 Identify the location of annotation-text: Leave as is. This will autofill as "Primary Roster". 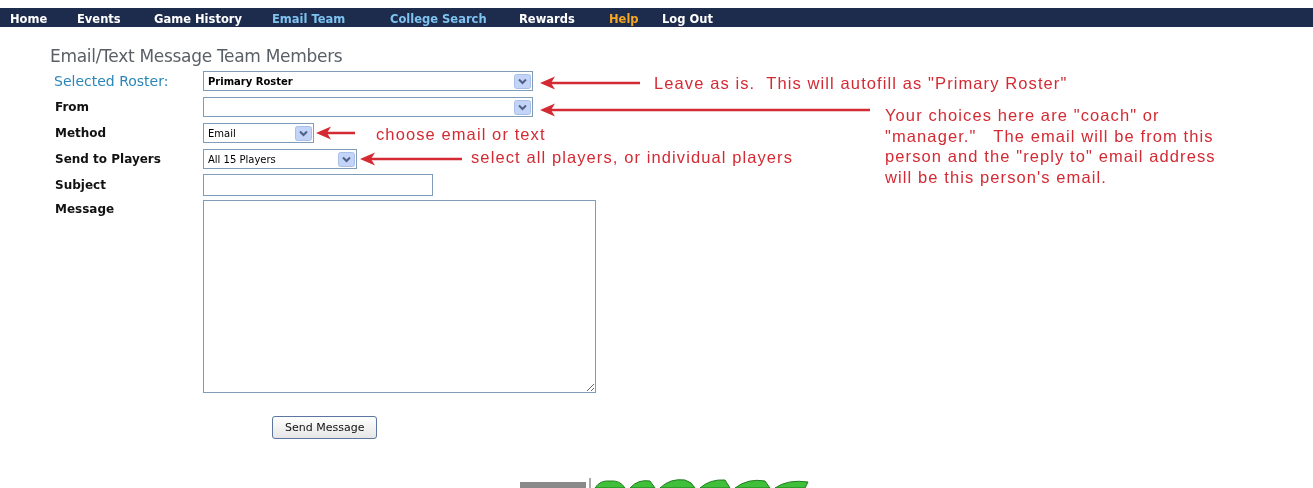
(861, 83).